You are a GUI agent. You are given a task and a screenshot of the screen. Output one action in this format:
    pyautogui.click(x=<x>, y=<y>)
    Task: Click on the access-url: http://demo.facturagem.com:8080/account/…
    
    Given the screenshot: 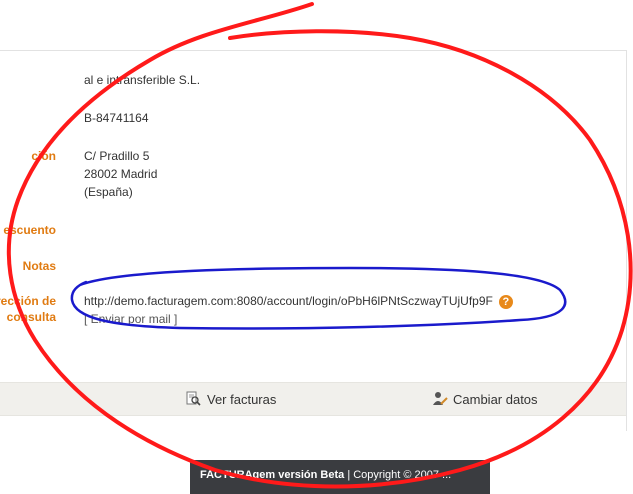 What is the action you would take?
    pyautogui.click(x=288, y=301)
    